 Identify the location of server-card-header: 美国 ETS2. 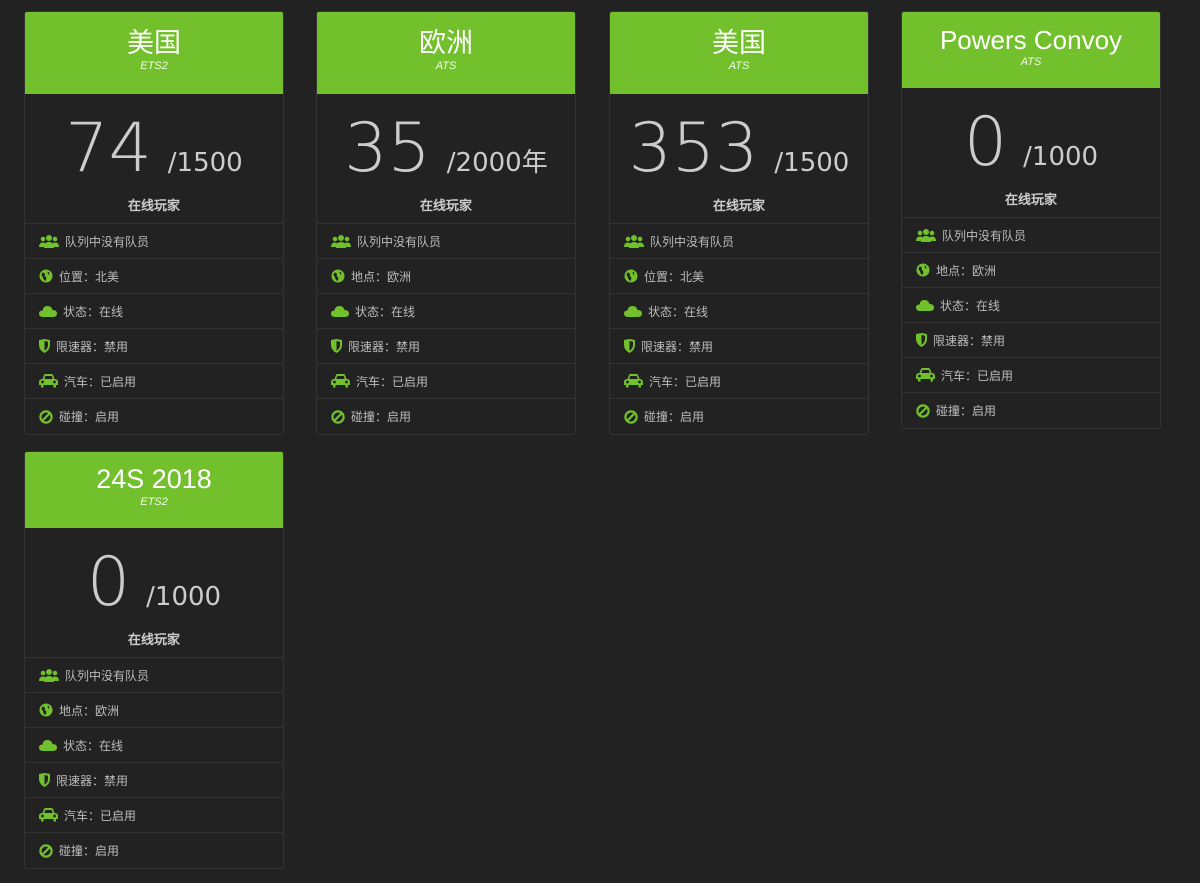
(154, 53).